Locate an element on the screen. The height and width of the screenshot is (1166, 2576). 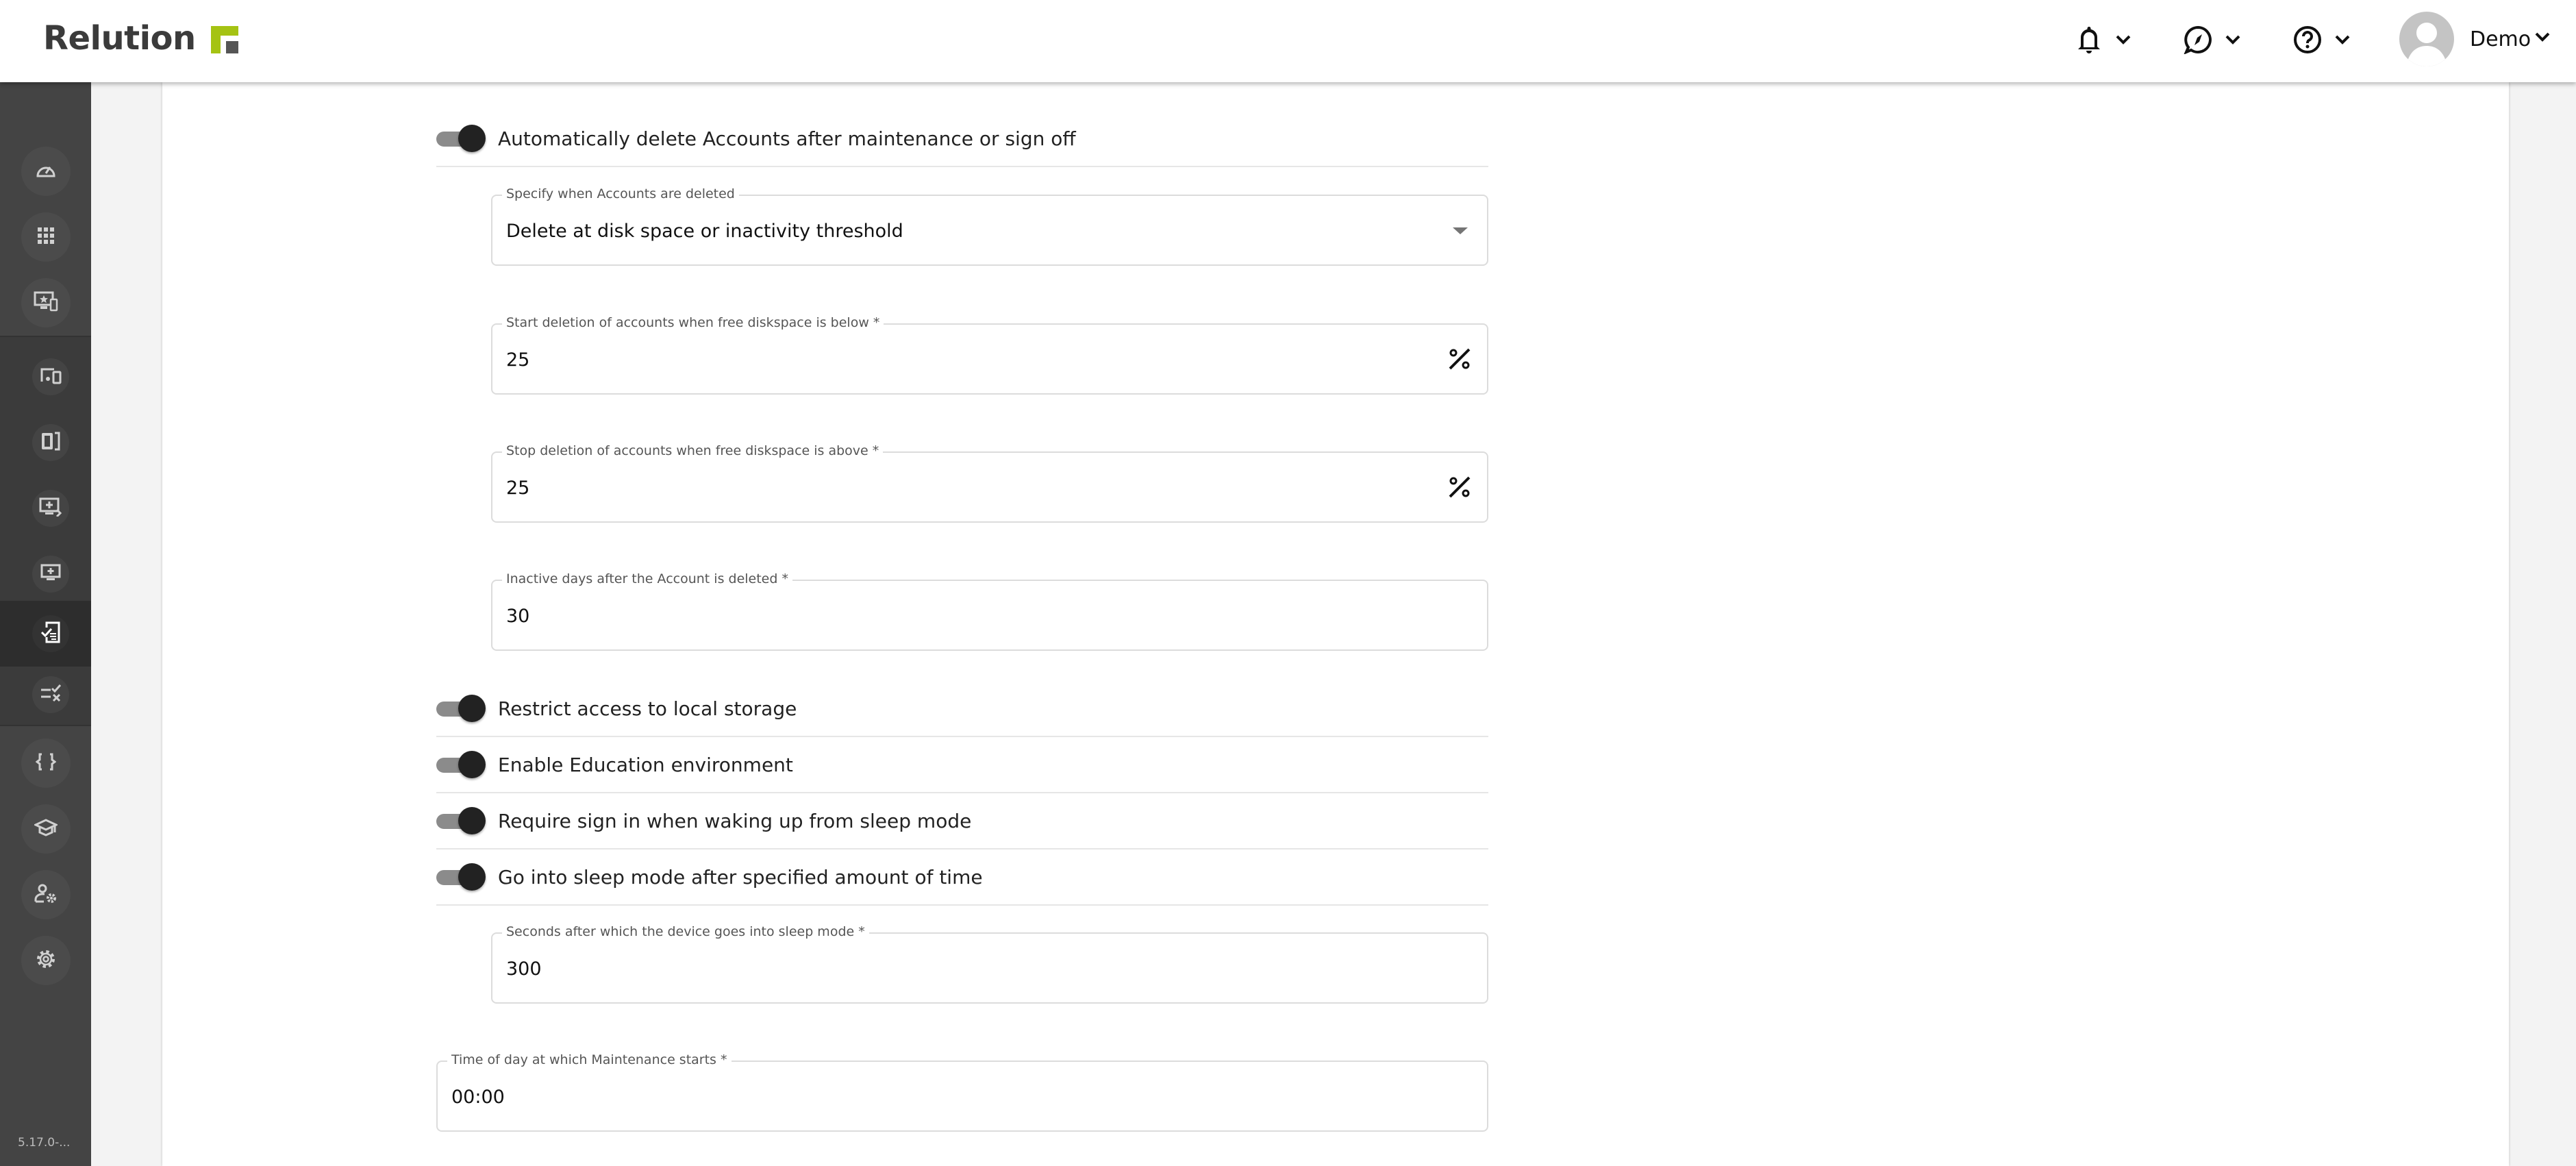
sidebar-item-compliance-policies is located at coordinates (45, 634).